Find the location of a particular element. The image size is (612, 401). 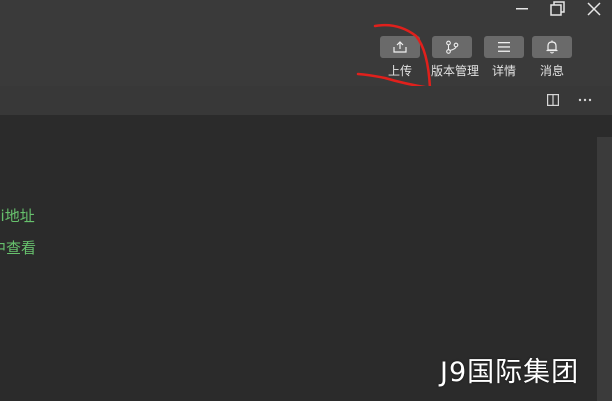

restore-icon is located at coordinates (557, 8).